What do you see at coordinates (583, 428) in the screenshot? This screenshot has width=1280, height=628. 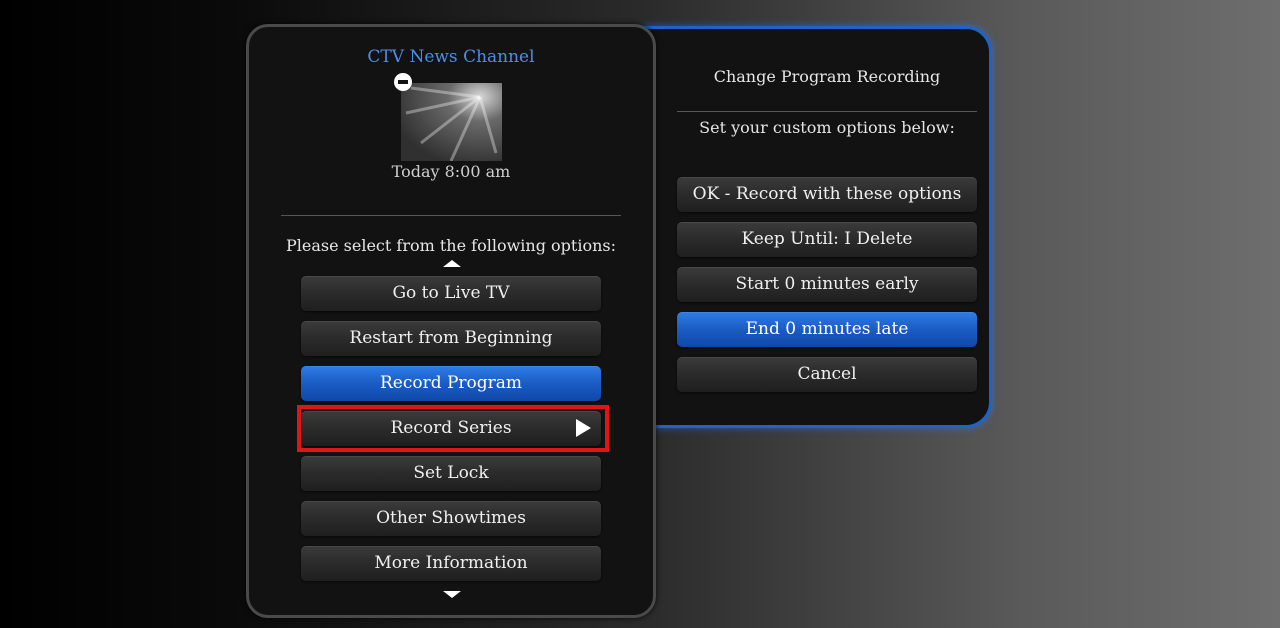 I see `play-arrow-icon` at bounding box center [583, 428].